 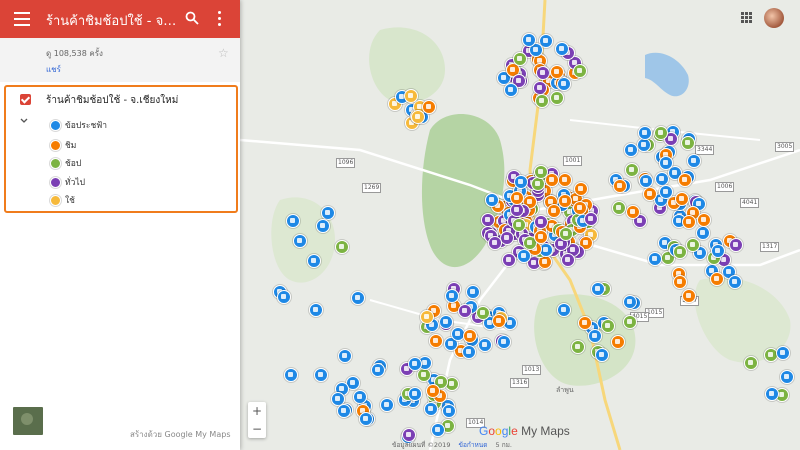 I want to click on legend-item: ข้อประชฟ้า, so click(x=78, y=124).